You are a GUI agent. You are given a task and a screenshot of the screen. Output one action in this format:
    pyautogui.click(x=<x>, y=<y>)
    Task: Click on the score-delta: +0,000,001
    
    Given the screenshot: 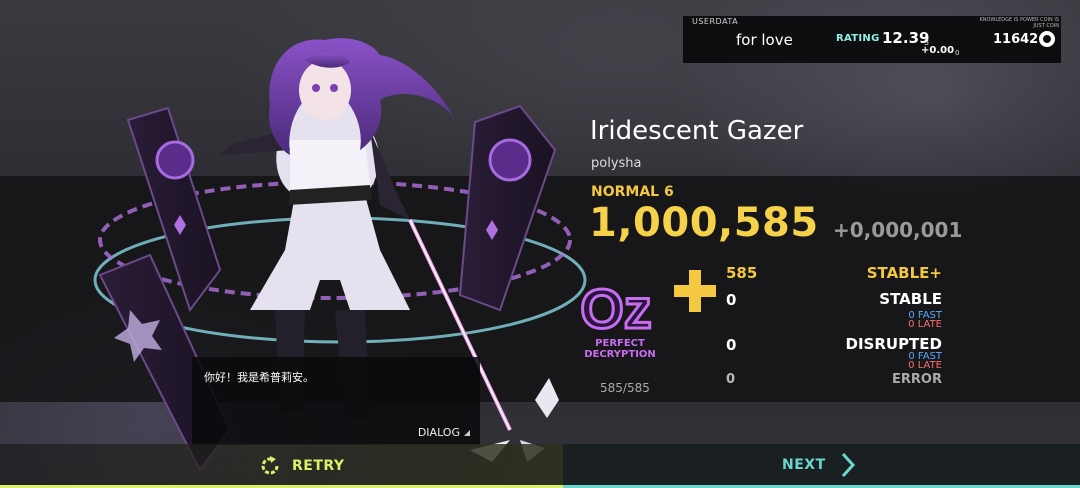 What is the action you would take?
    pyautogui.click(x=898, y=230)
    